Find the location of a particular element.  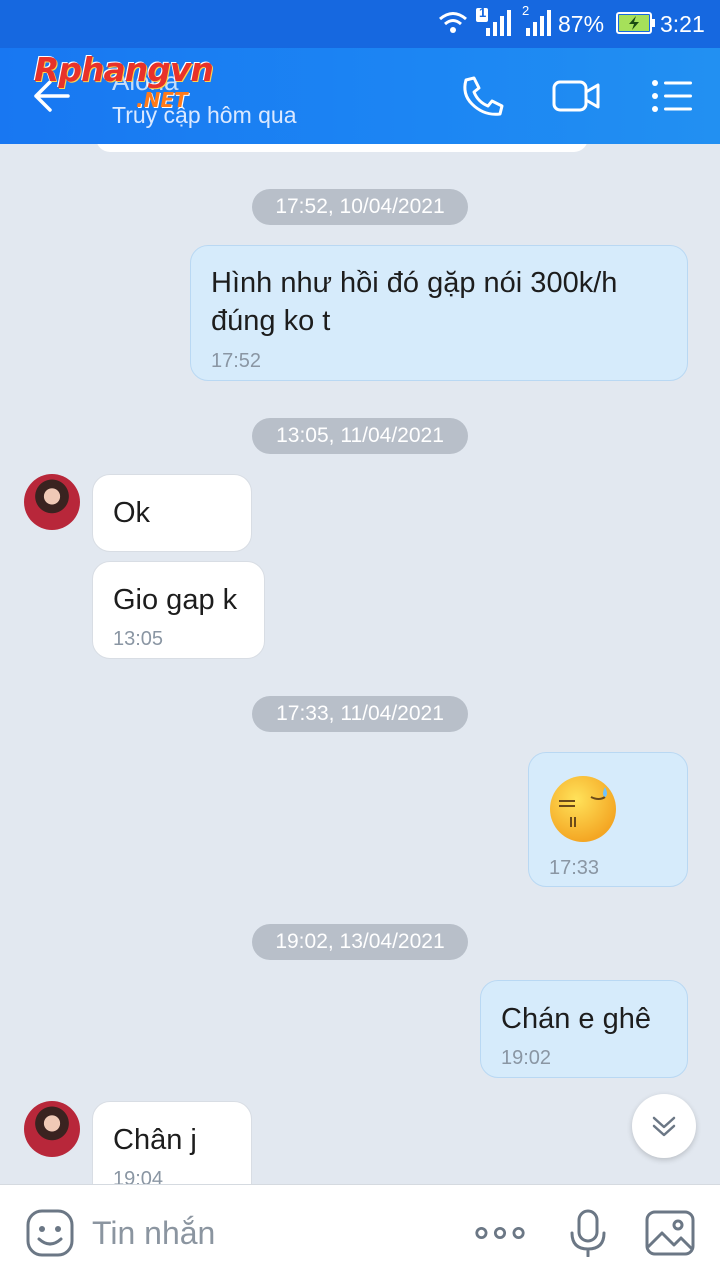

incoming-message: Chân j 19:04 is located at coordinates (172, 1142).